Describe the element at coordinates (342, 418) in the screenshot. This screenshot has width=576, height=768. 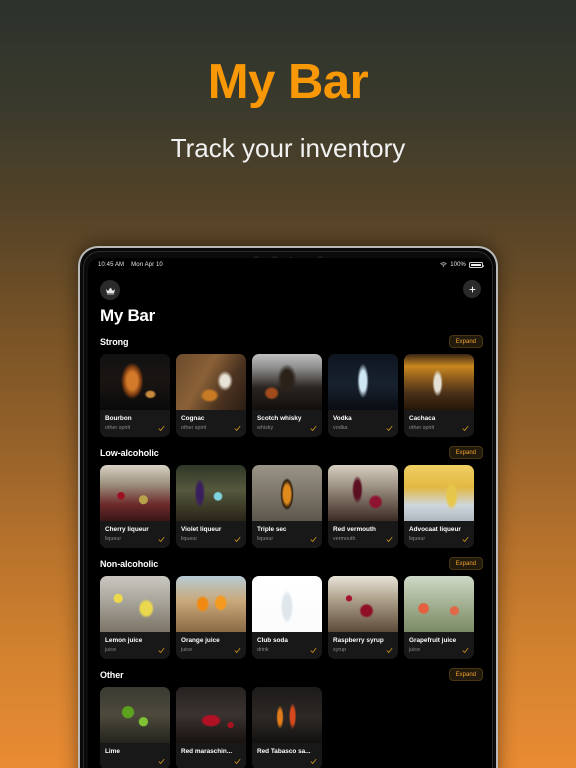
I see `item-name: Vodka` at that location.